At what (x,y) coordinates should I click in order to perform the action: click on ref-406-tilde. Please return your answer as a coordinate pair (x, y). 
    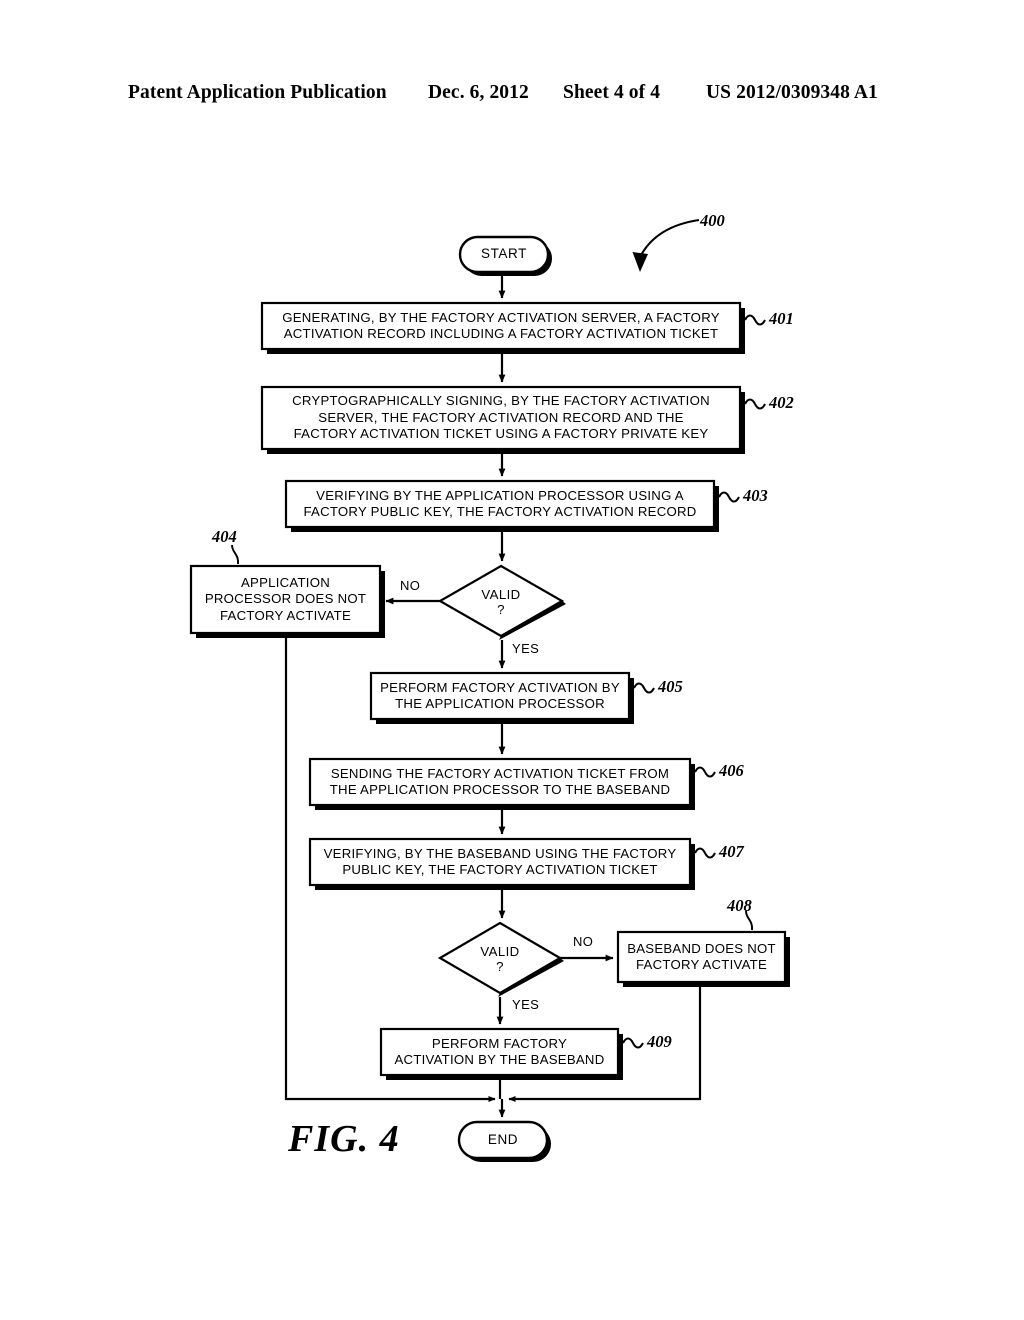
    Looking at the image, I should click on (705, 772).